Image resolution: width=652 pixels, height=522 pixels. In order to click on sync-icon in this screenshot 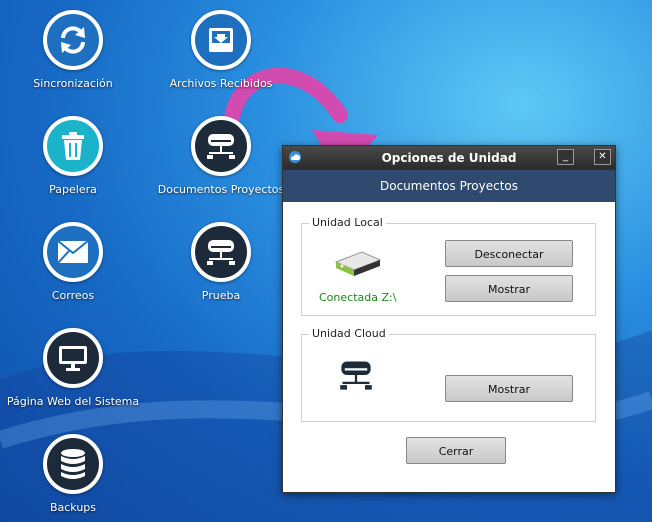, I will do `click(73, 40)`.